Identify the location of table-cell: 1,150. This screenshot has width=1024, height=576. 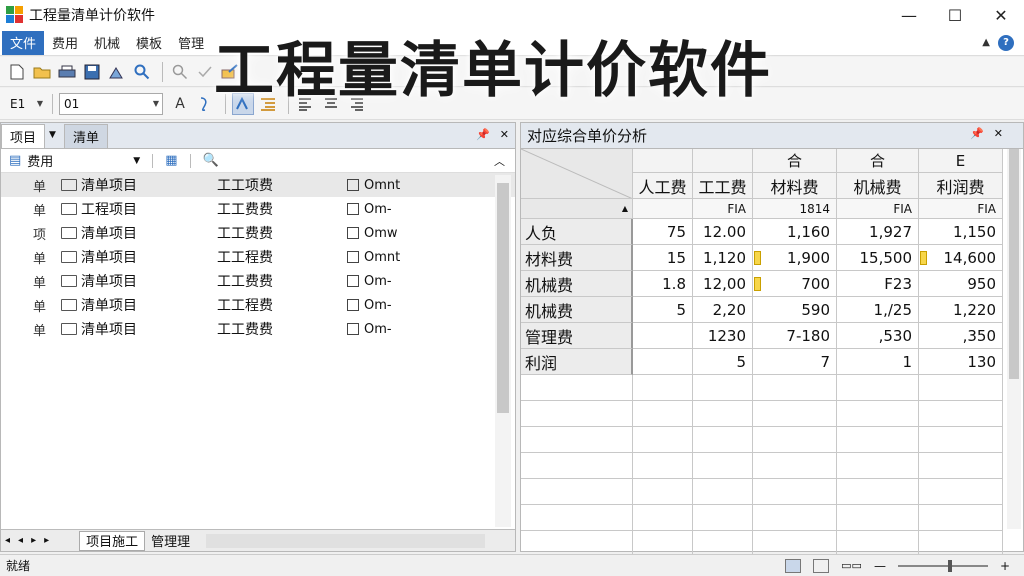
(961, 232).